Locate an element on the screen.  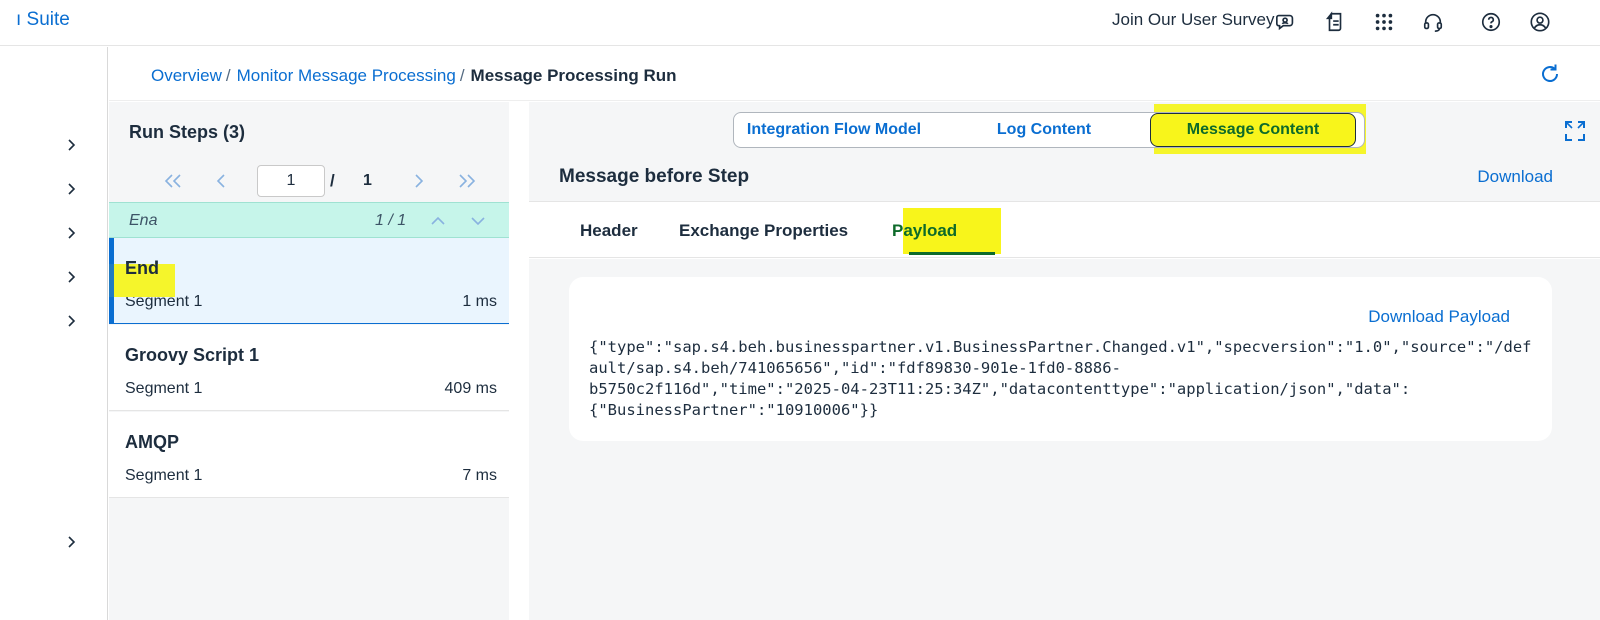
previous-match-icon is located at coordinates (438, 221).